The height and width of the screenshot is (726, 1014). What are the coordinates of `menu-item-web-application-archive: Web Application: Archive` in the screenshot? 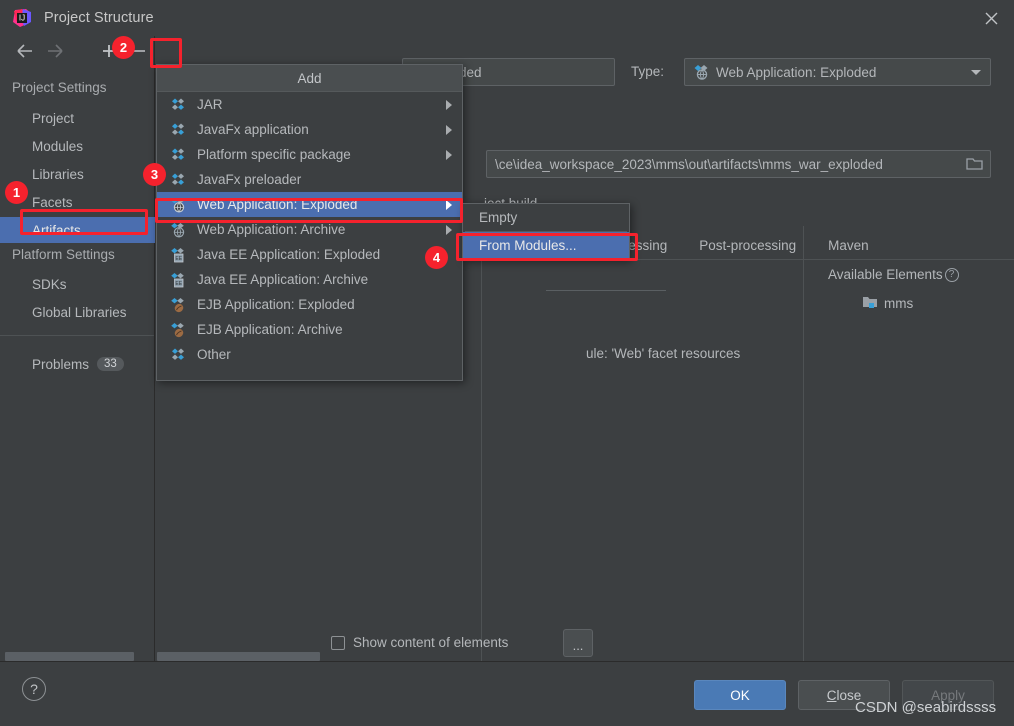 It's located at (309, 229).